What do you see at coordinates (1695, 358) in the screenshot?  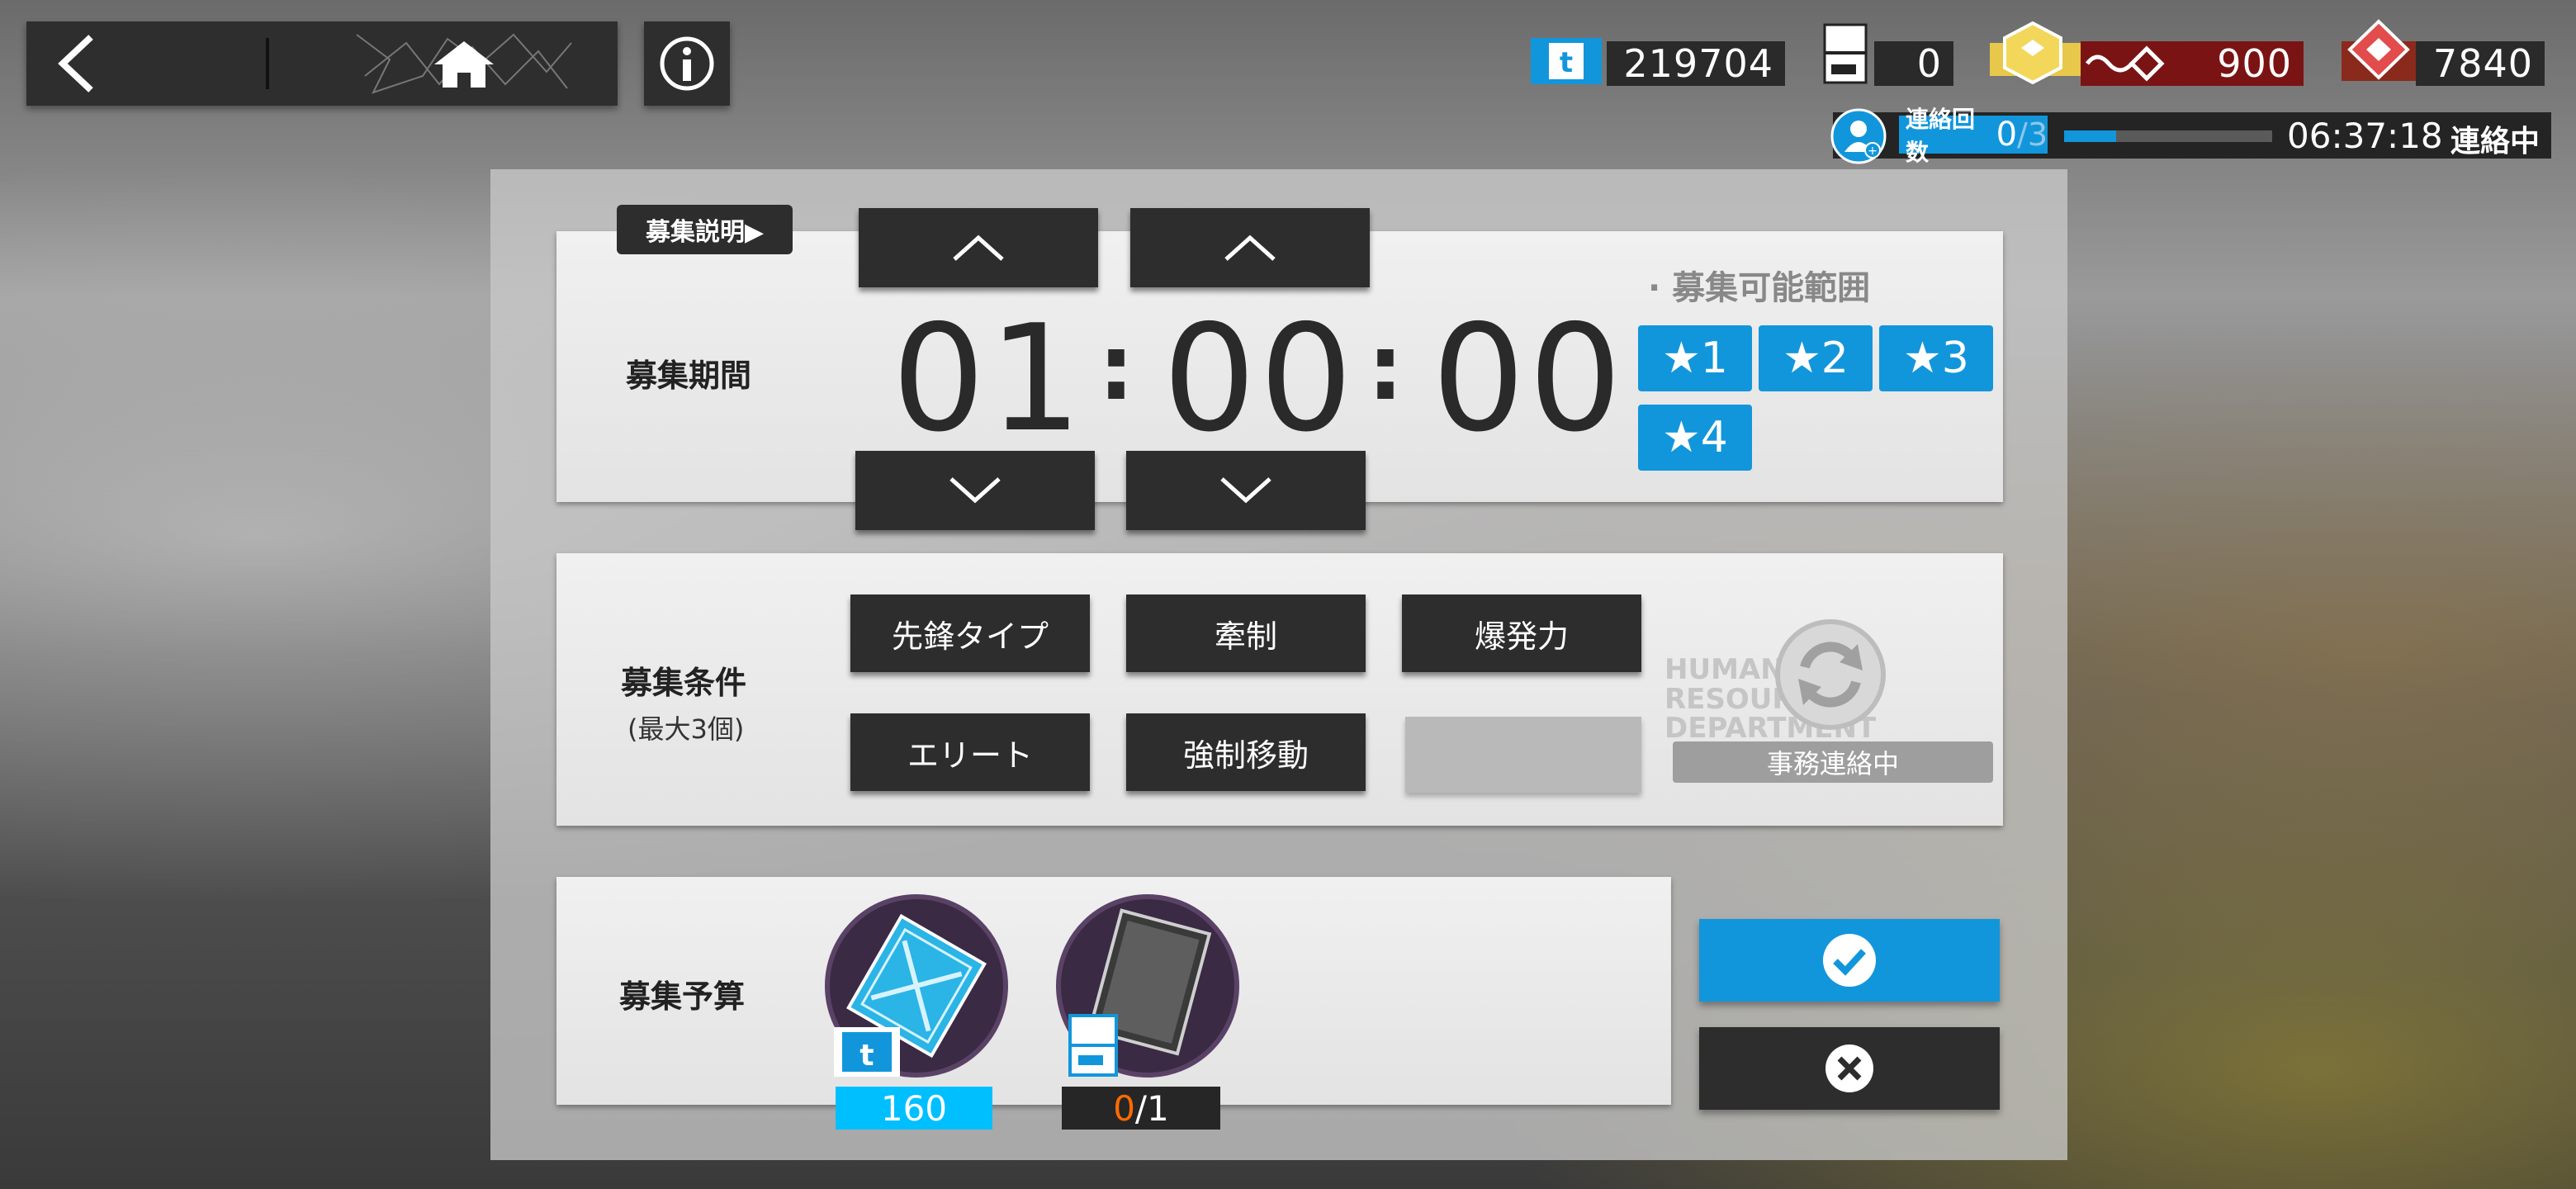 I see `star-1-badge: ★1` at bounding box center [1695, 358].